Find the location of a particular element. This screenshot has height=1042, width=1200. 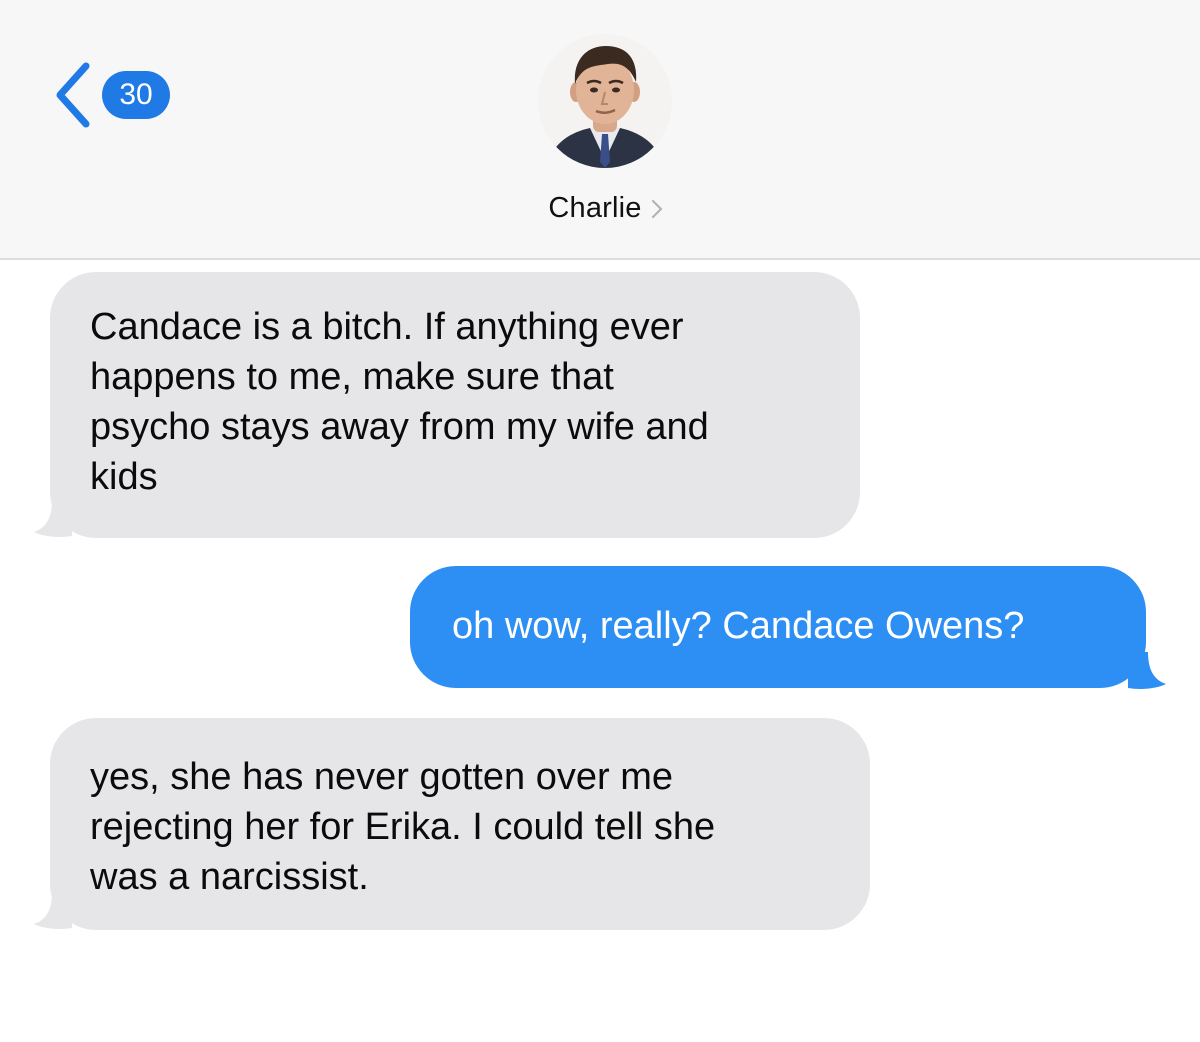

back-button: 30 is located at coordinates (111, 95).